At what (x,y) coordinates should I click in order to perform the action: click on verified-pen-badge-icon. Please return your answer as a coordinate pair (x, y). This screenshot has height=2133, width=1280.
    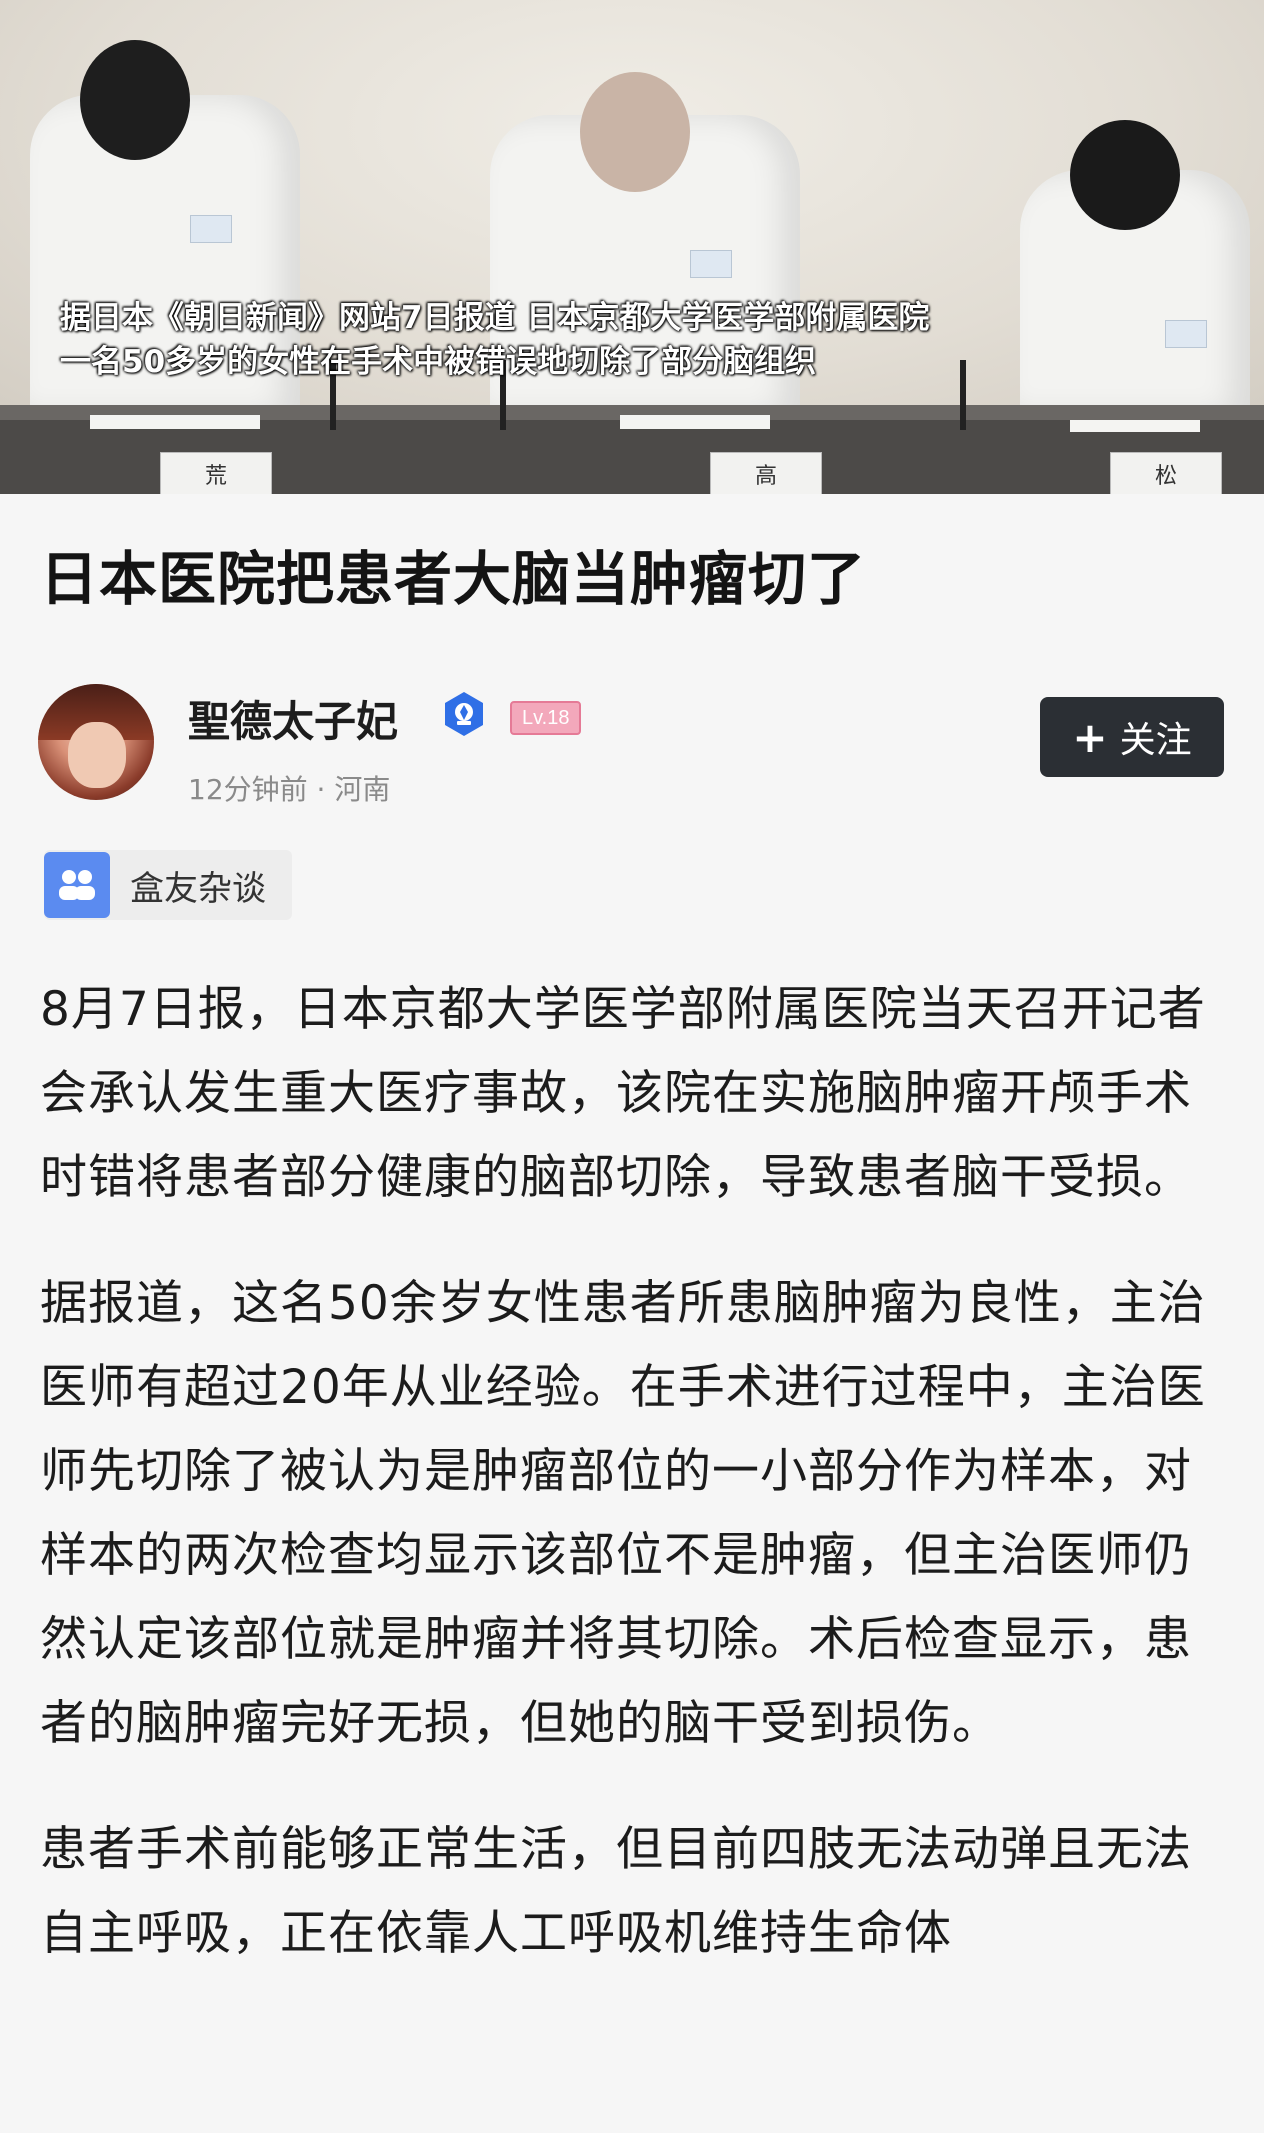
    Looking at the image, I should click on (464, 714).